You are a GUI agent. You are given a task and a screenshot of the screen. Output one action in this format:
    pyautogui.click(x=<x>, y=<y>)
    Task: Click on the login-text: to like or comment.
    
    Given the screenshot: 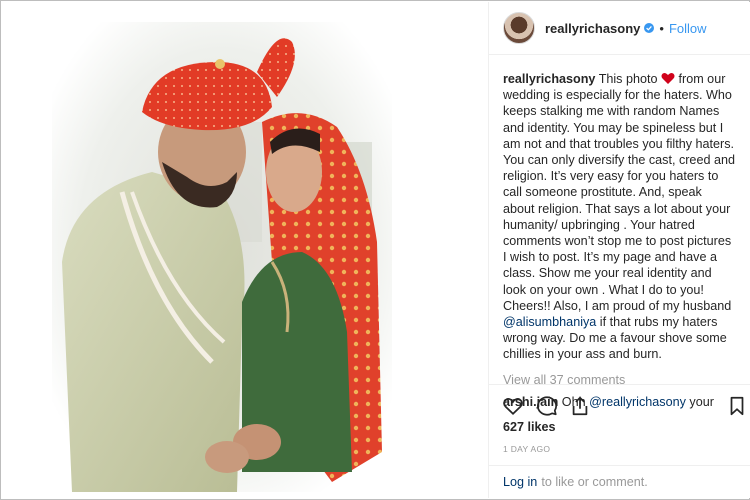 What is the action you would take?
    pyautogui.click(x=594, y=482)
    